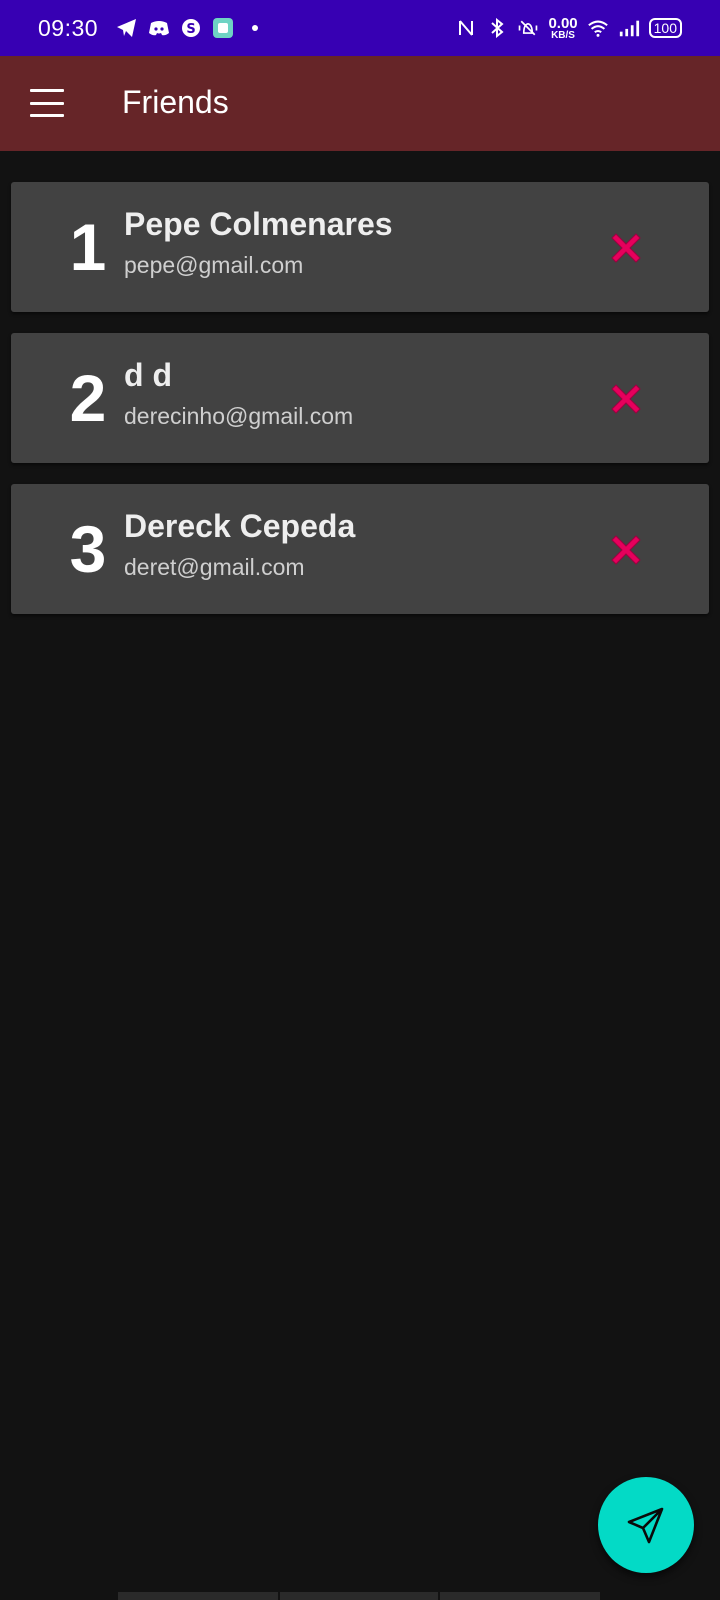 This screenshot has width=720, height=1600. I want to click on skype-icon: S, so click(191, 28).